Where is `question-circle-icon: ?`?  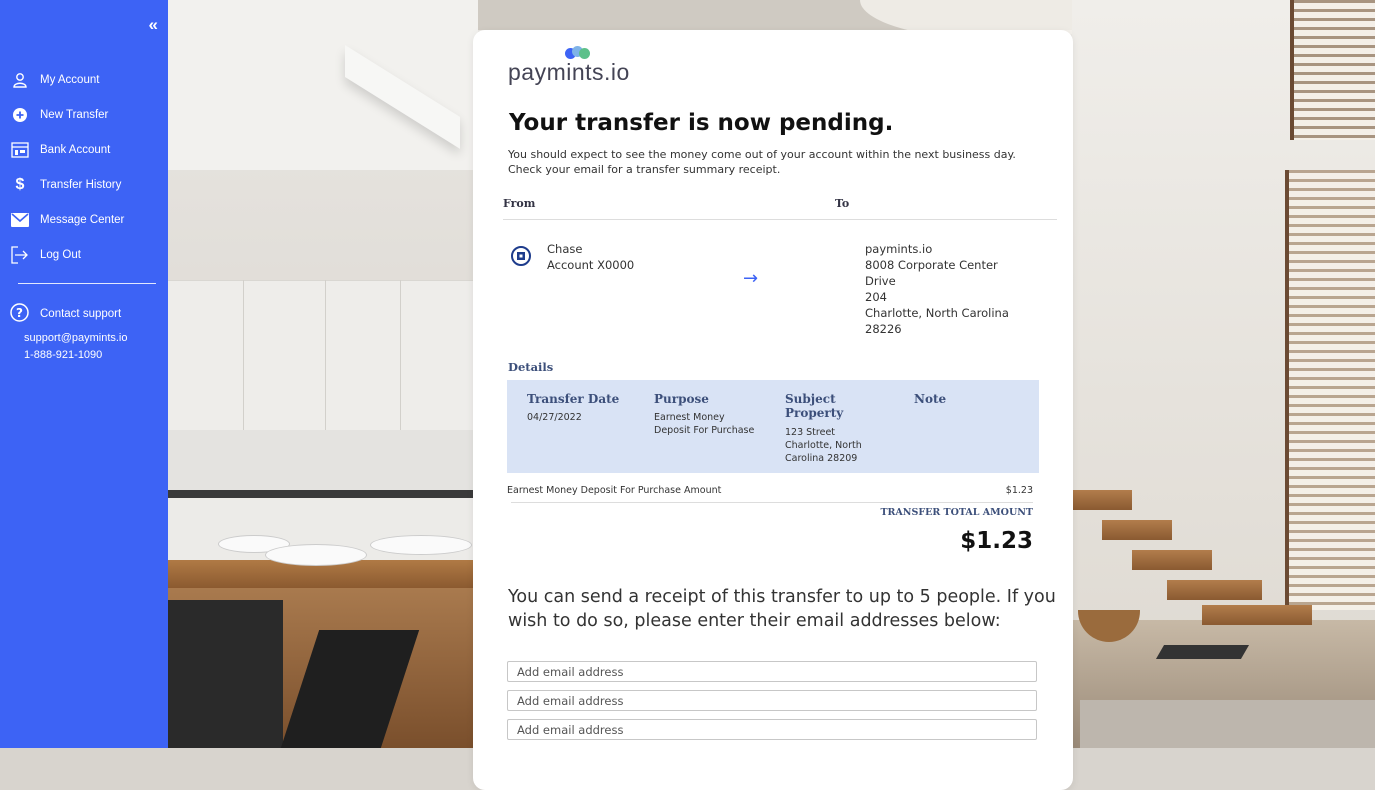 question-circle-icon: ? is located at coordinates (20, 314).